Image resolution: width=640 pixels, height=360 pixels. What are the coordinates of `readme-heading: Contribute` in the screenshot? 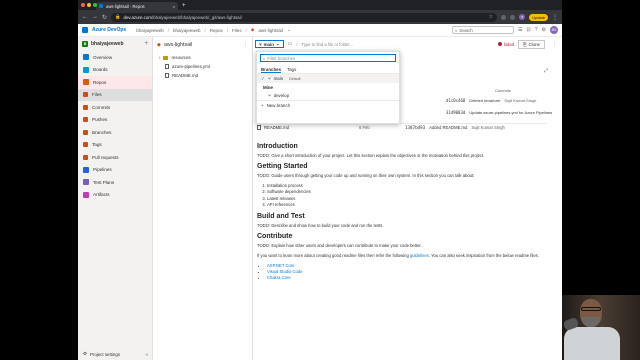 It's located at (275, 236).